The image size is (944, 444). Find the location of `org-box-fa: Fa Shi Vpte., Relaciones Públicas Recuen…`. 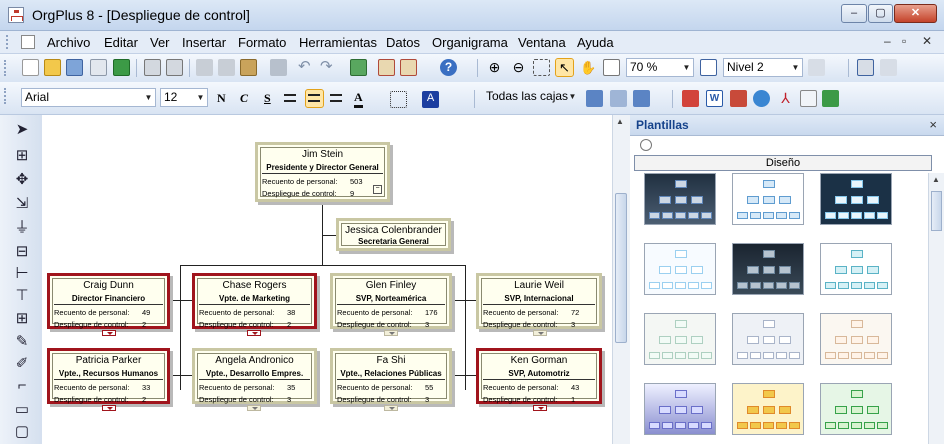

org-box-fa: Fa Shi Vpte., Relaciones Públicas Recuen… is located at coordinates (391, 376).